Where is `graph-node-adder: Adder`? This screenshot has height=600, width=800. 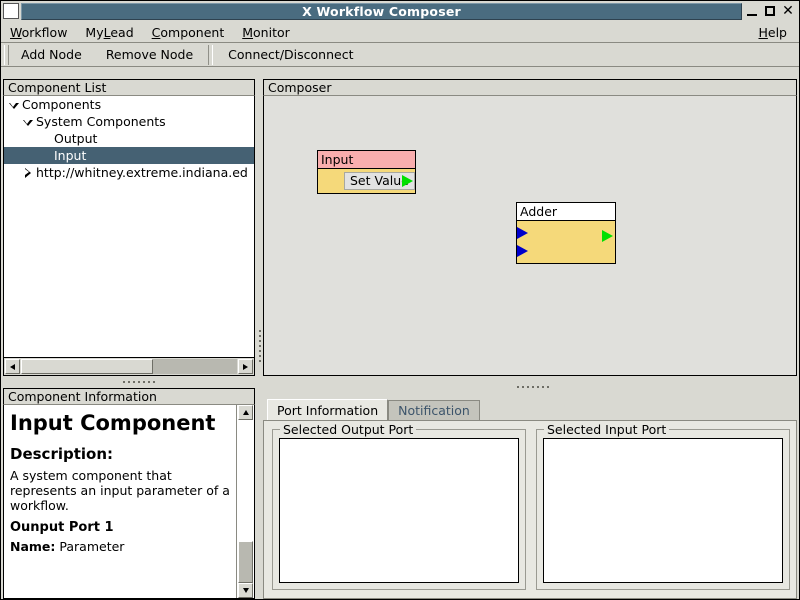 graph-node-adder: Adder is located at coordinates (566, 233).